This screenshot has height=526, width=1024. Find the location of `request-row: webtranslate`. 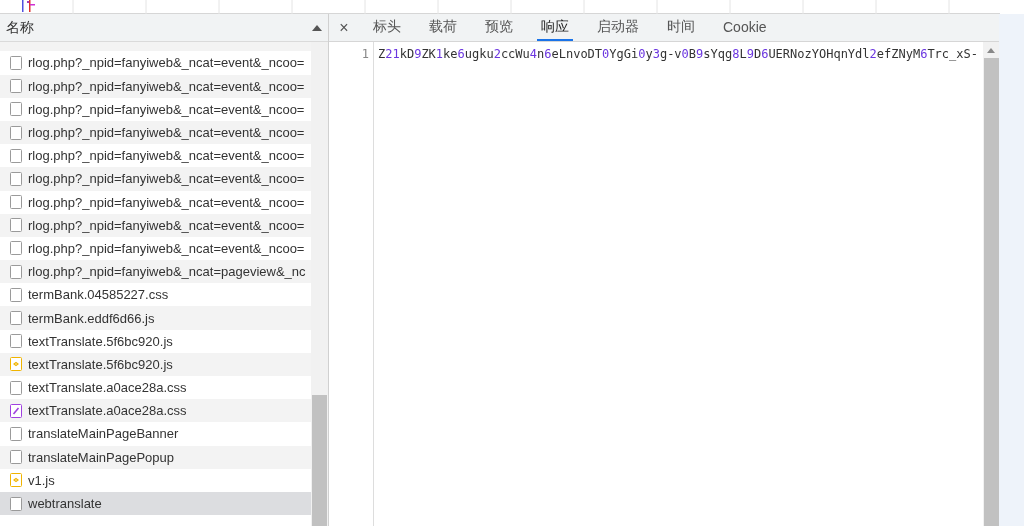

request-row: webtranslate is located at coordinates (155, 503).